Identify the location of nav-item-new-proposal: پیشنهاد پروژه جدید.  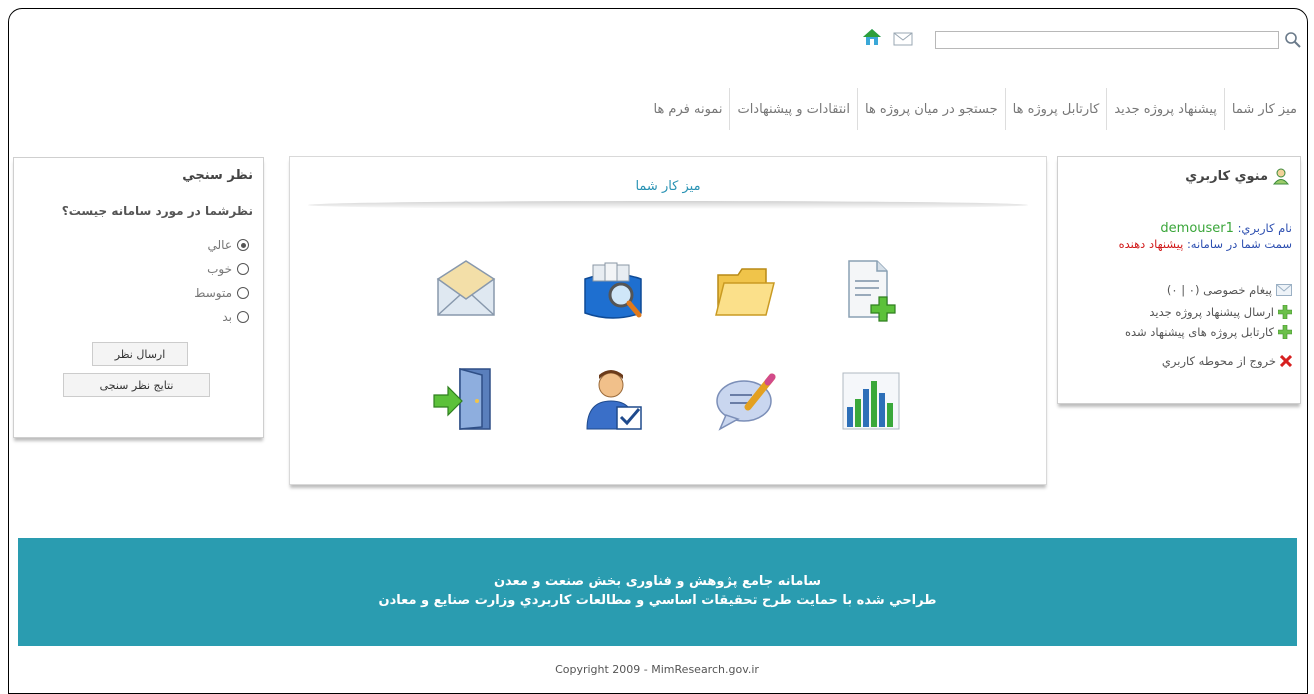
(1165, 109).